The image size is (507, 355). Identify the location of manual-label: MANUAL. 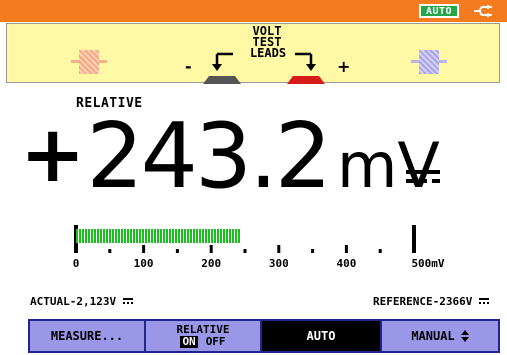
(433, 336).